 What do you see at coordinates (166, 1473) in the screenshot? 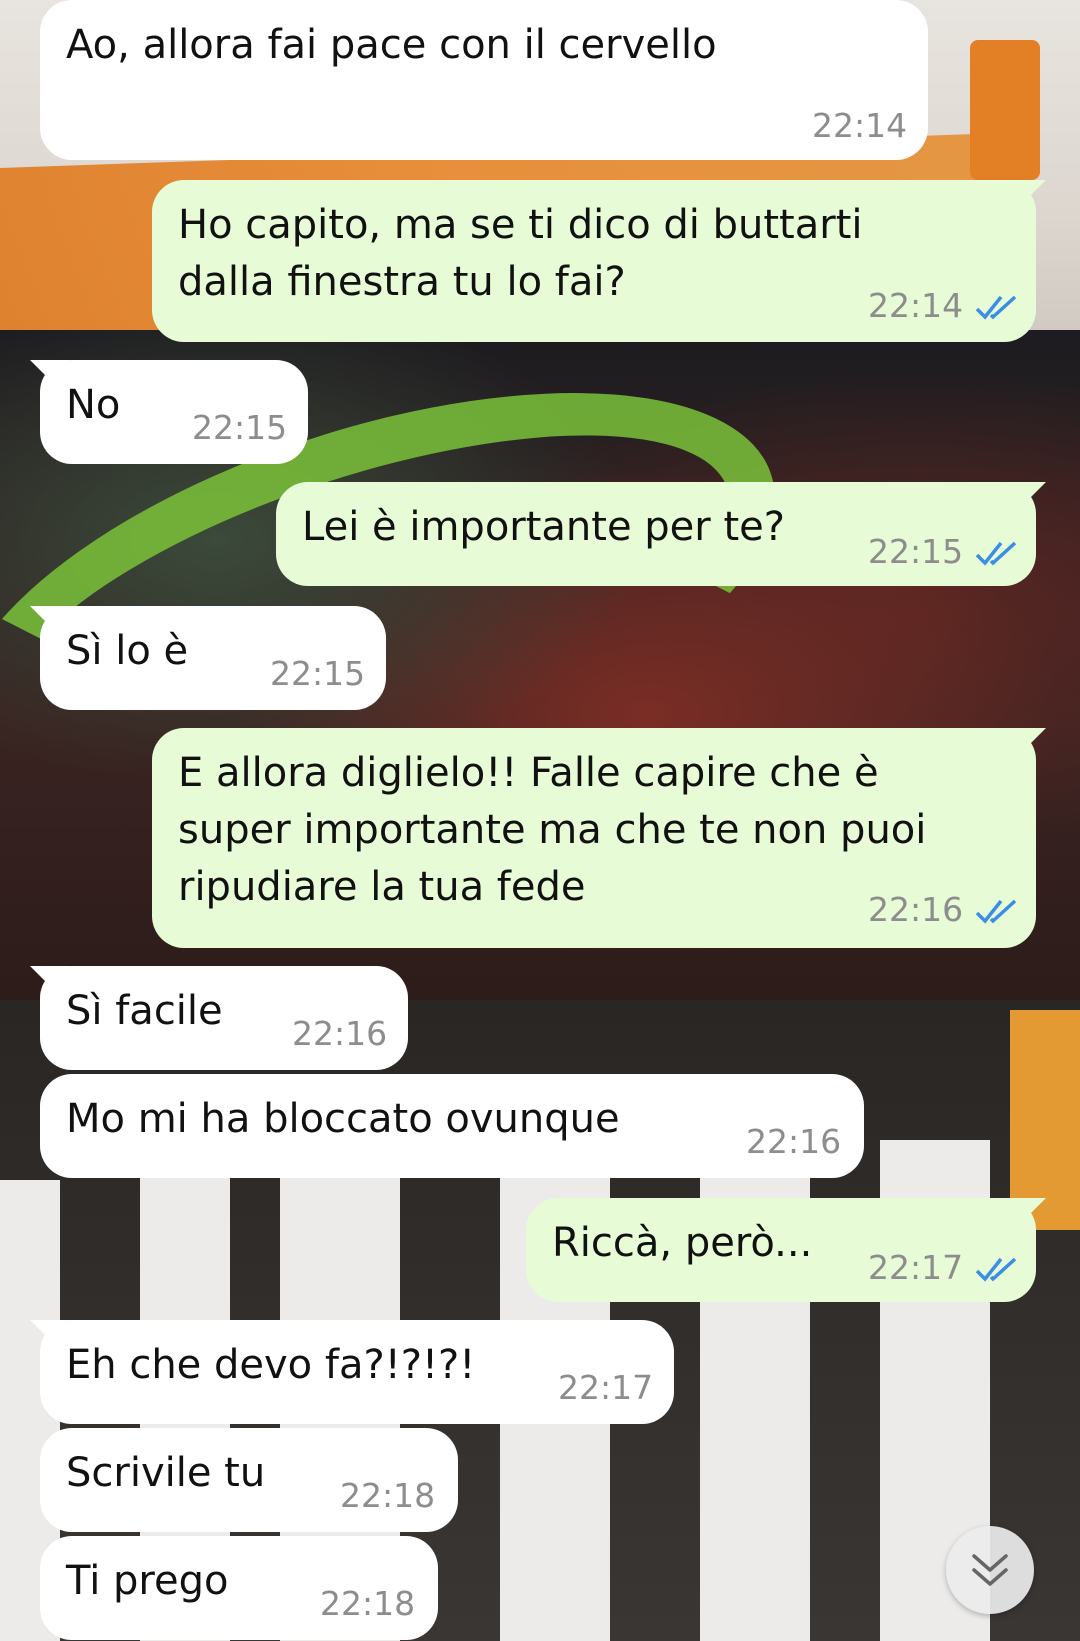
I see `message-text: Scrivile tu` at bounding box center [166, 1473].